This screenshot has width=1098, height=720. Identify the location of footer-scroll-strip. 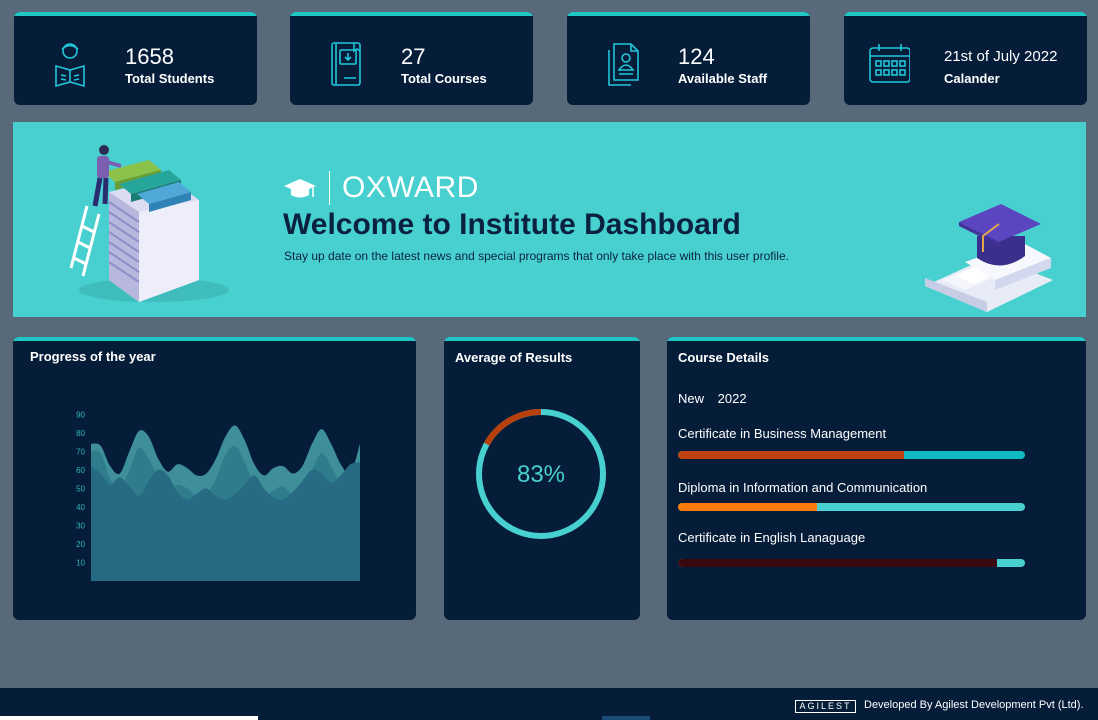
(129, 718).